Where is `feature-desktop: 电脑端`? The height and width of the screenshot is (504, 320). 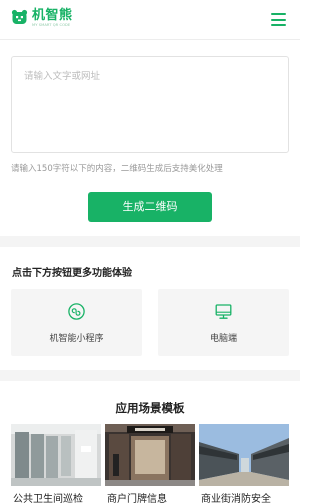
feature-desktop: 电脑端 is located at coordinates (223, 322).